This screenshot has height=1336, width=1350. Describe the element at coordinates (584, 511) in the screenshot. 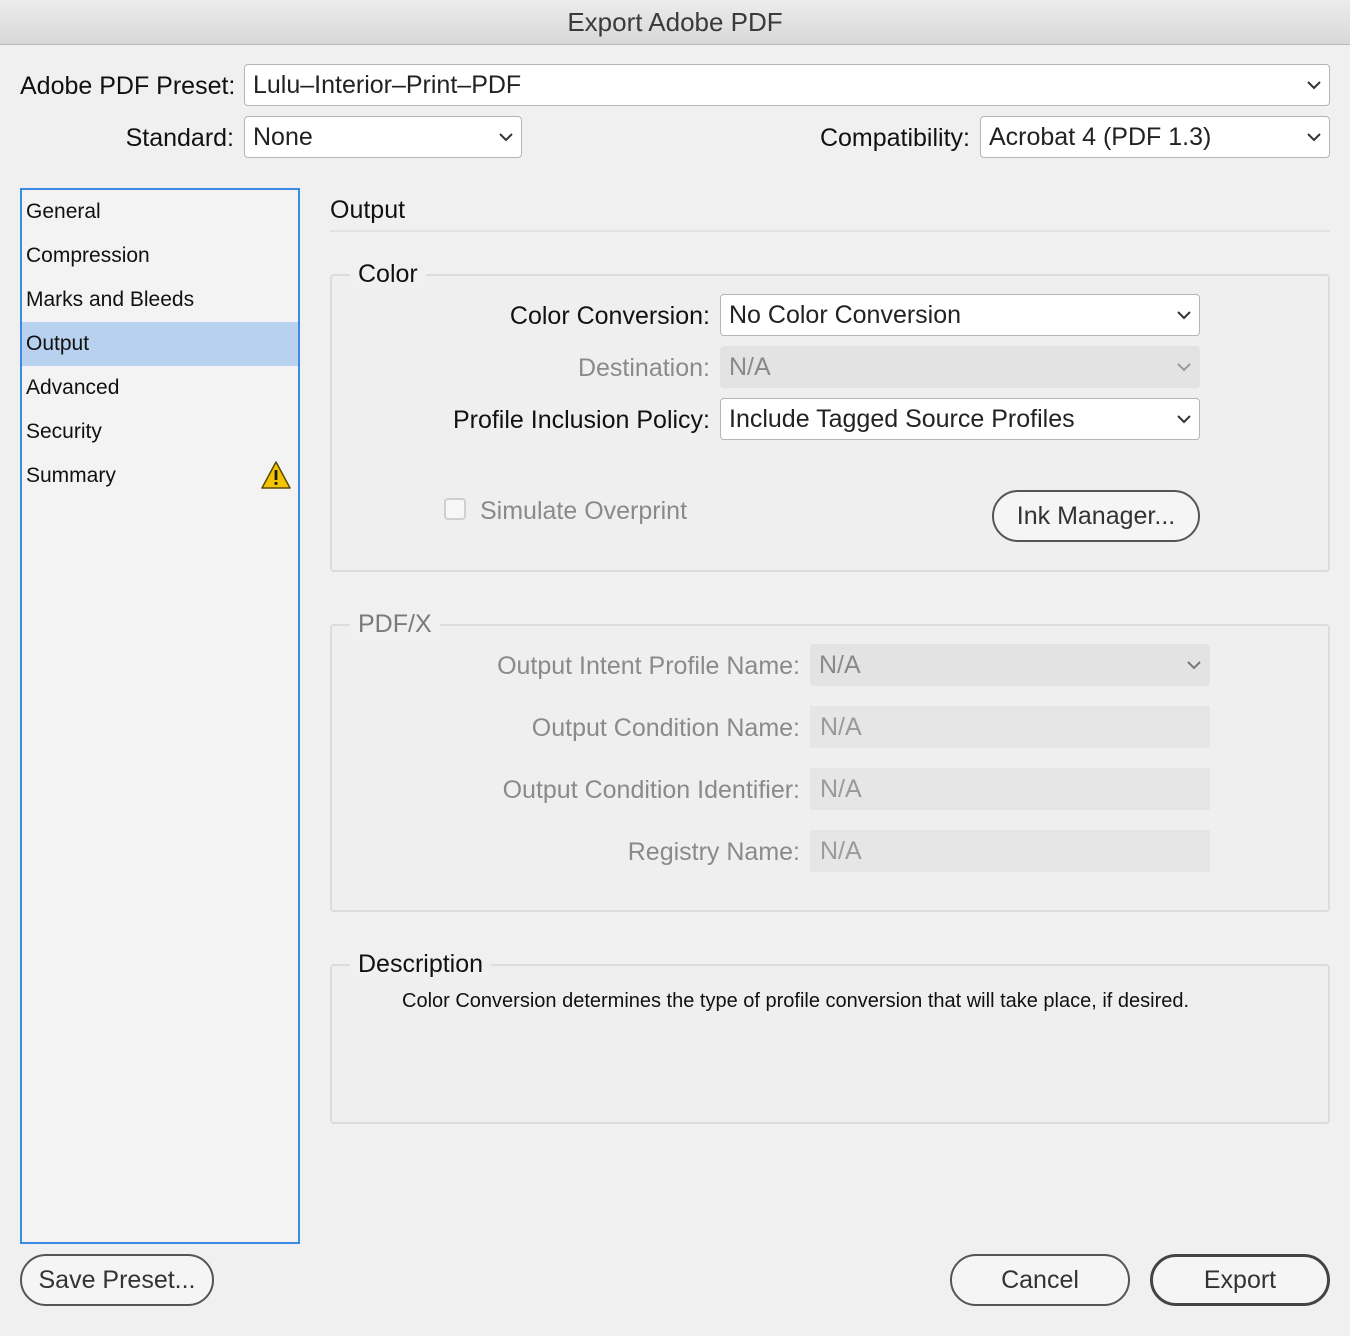

I see `simulate-overprint-label: Simulate Overprint` at that location.